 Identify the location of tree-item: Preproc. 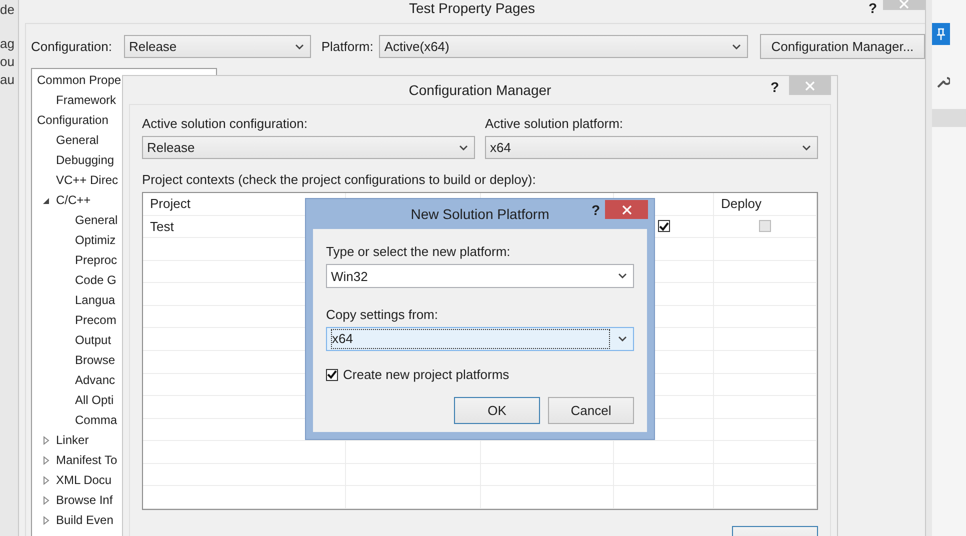
(96, 260).